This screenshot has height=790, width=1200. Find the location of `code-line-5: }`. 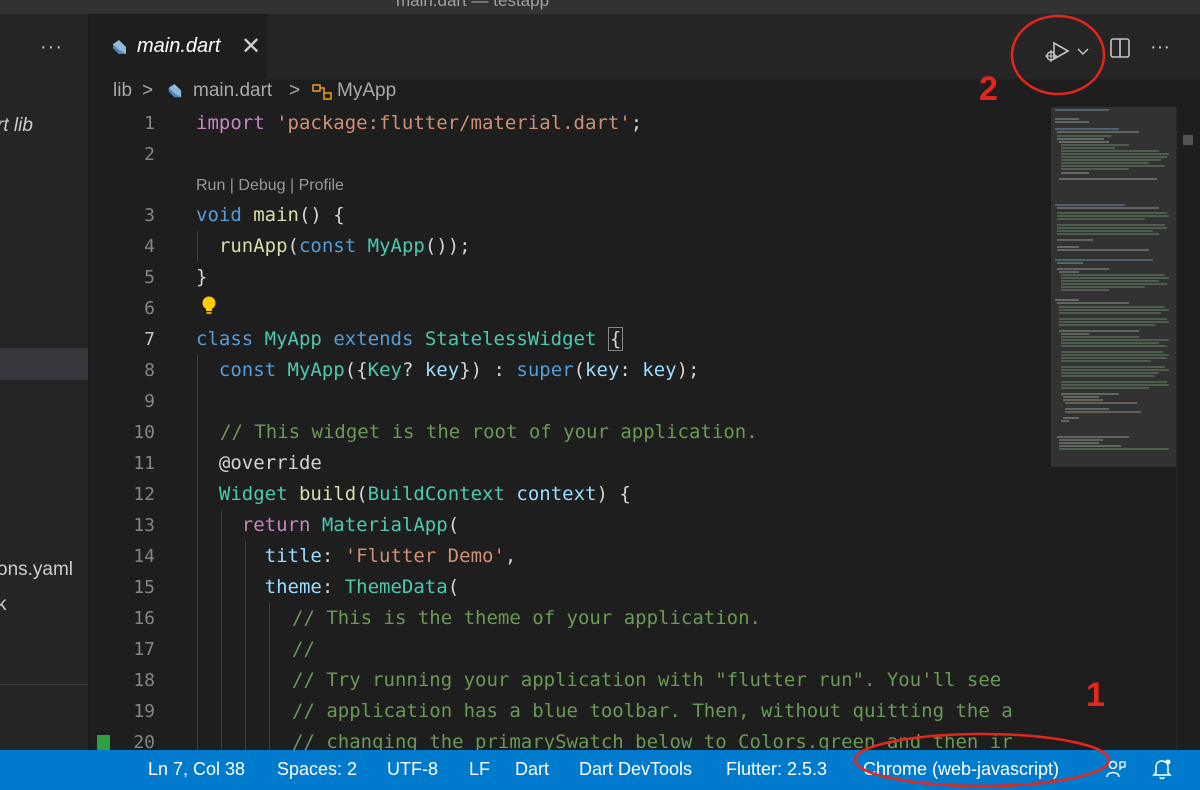

code-line-5: } is located at coordinates (202, 277).